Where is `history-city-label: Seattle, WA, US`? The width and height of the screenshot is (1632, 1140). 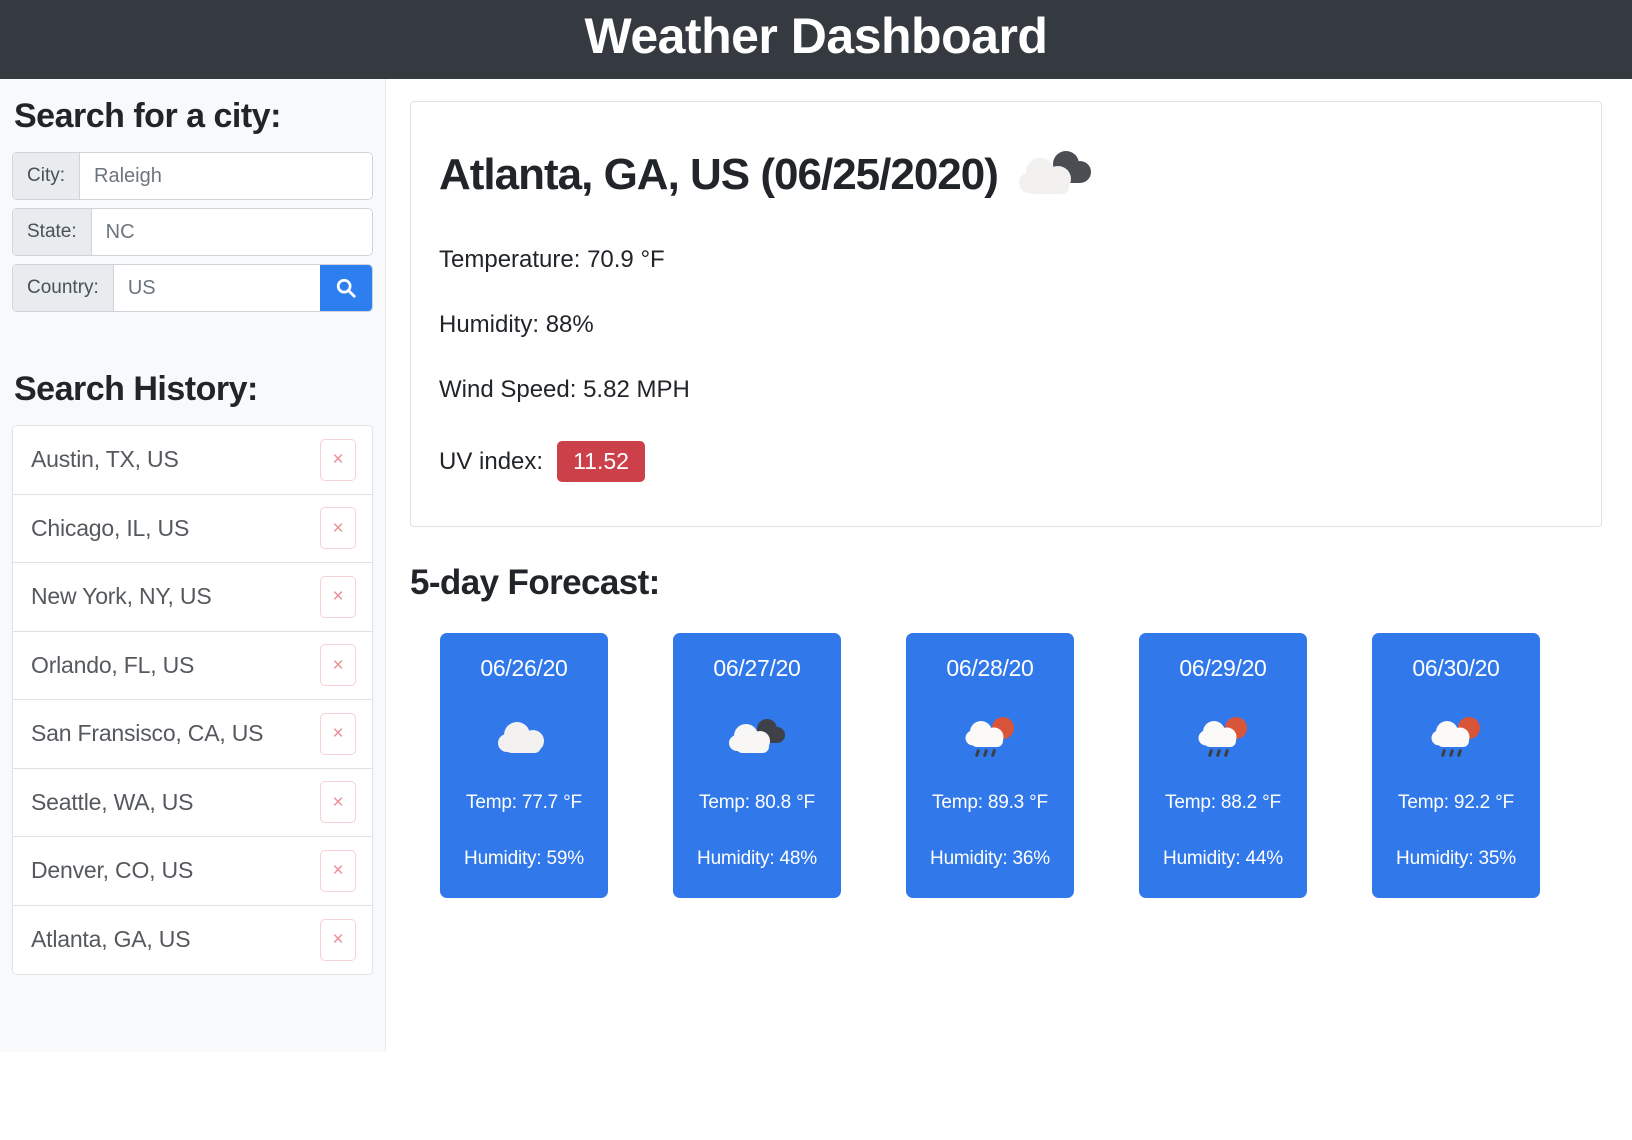 history-city-label: Seattle, WA, US is located at coordinates (112, 801).